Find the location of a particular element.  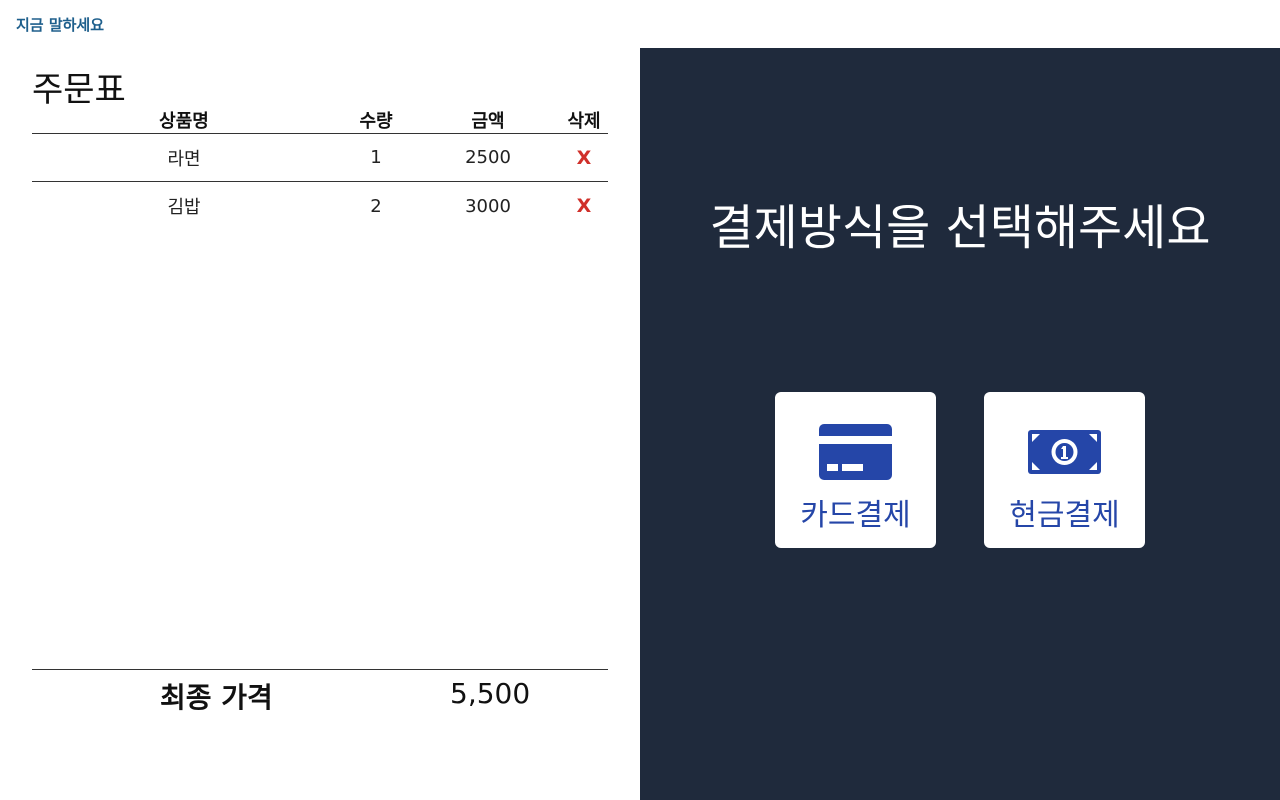

total-value: 5,500 is located at coordinates (490, 693).